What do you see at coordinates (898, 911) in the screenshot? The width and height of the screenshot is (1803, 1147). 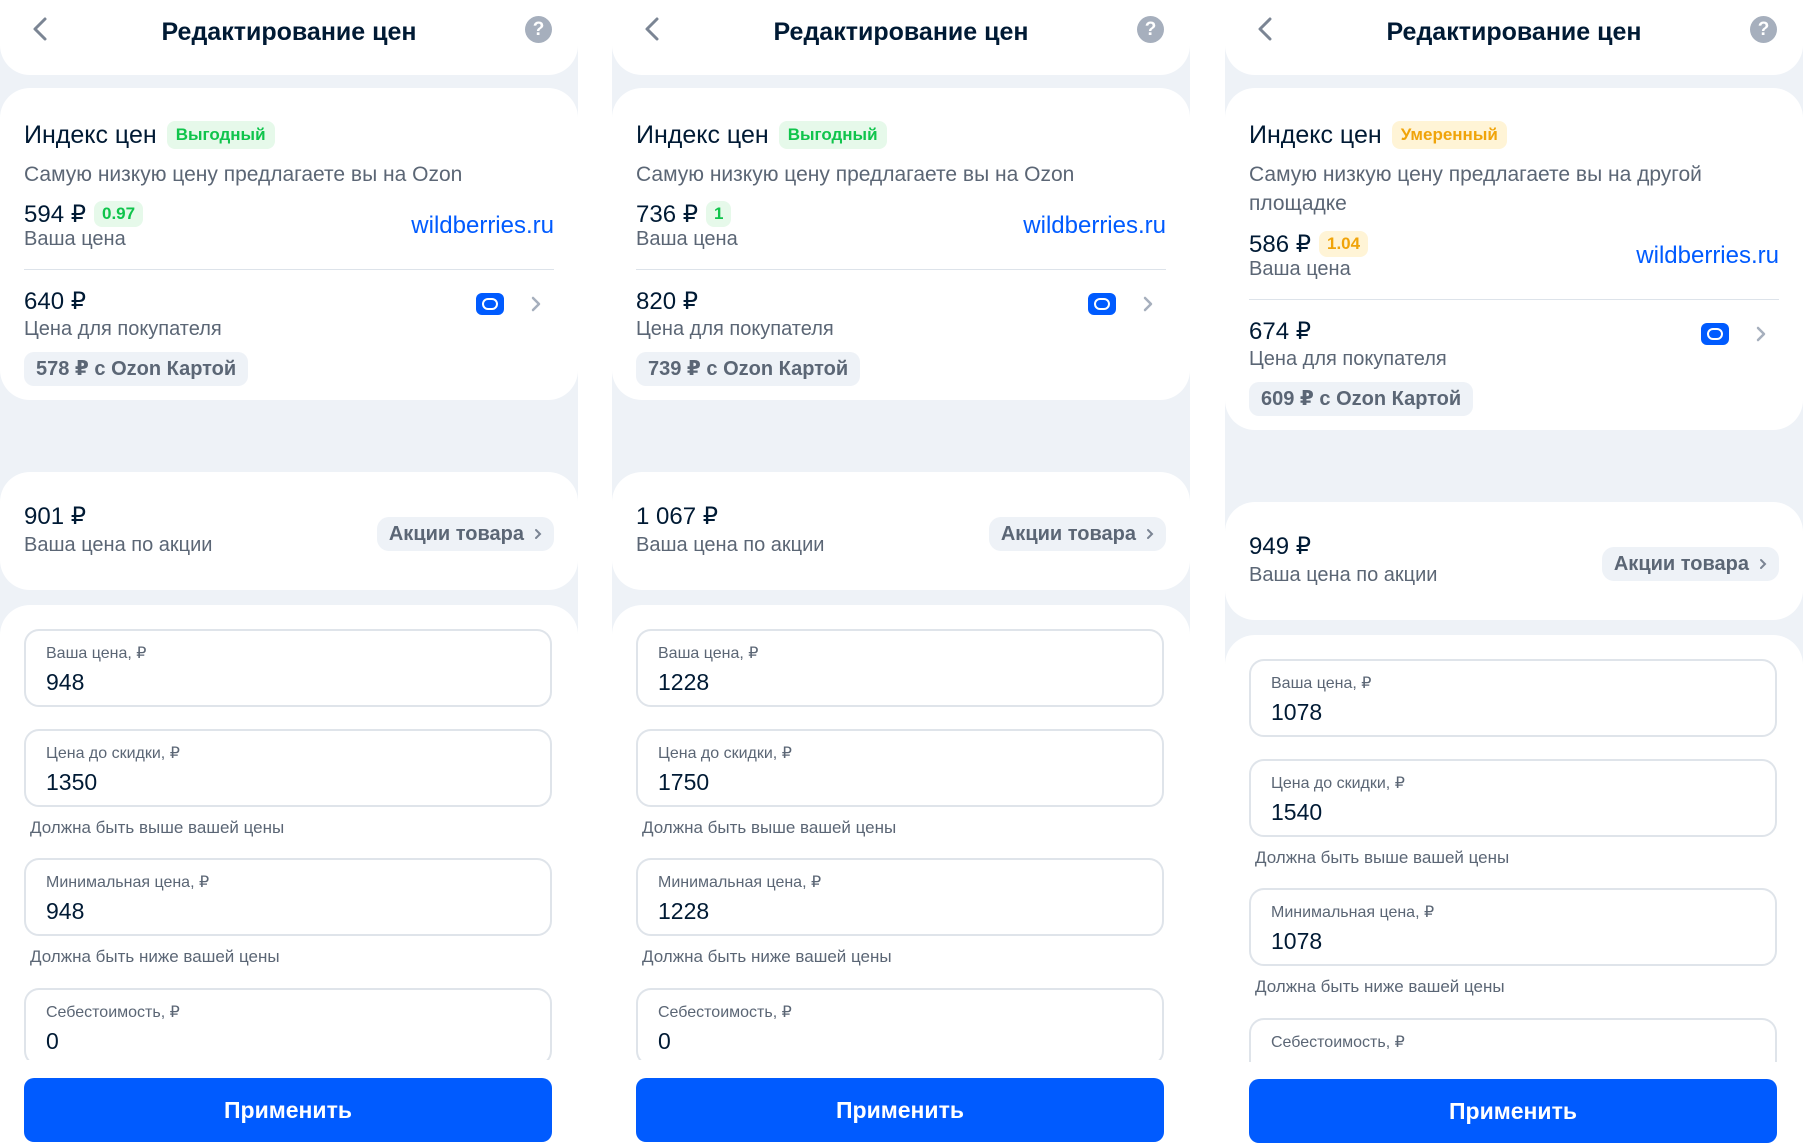 I see `min-price-input: 1228` at bounding box center [898, 911].